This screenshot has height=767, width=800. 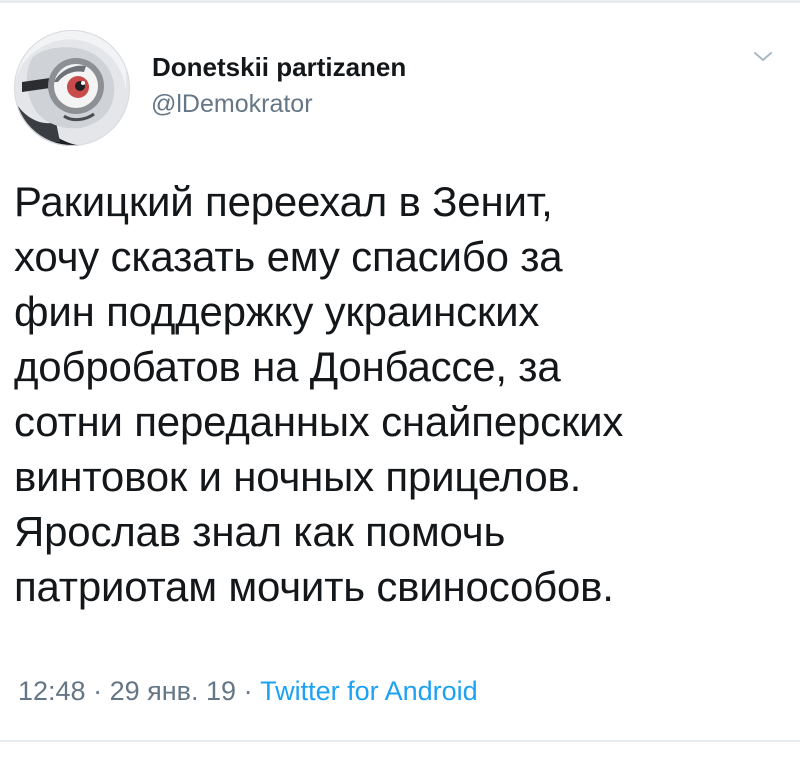 What do you see at coordinates (283, 201) in the screenshot?
I see `tweet-text-line: Ракицкий переехал в Зенит,` at bounding box center [283, 201].